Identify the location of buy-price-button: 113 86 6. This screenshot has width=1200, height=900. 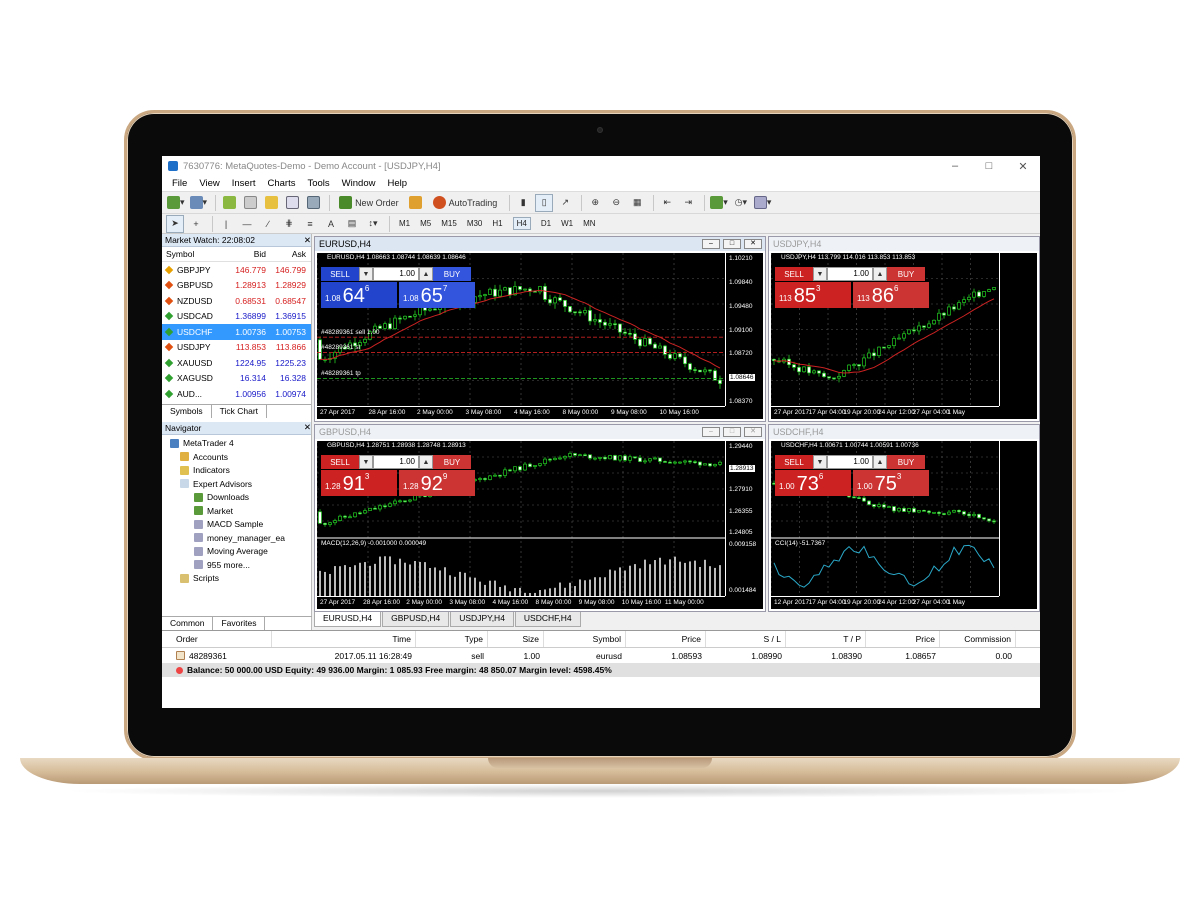
(891, 295).